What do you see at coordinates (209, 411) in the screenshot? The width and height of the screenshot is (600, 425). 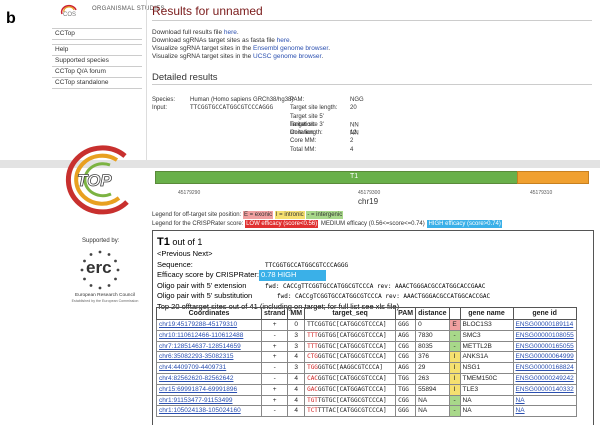 I see `coordinates-link: chr1:105024138-105024160` at bounding box center [209, 411].